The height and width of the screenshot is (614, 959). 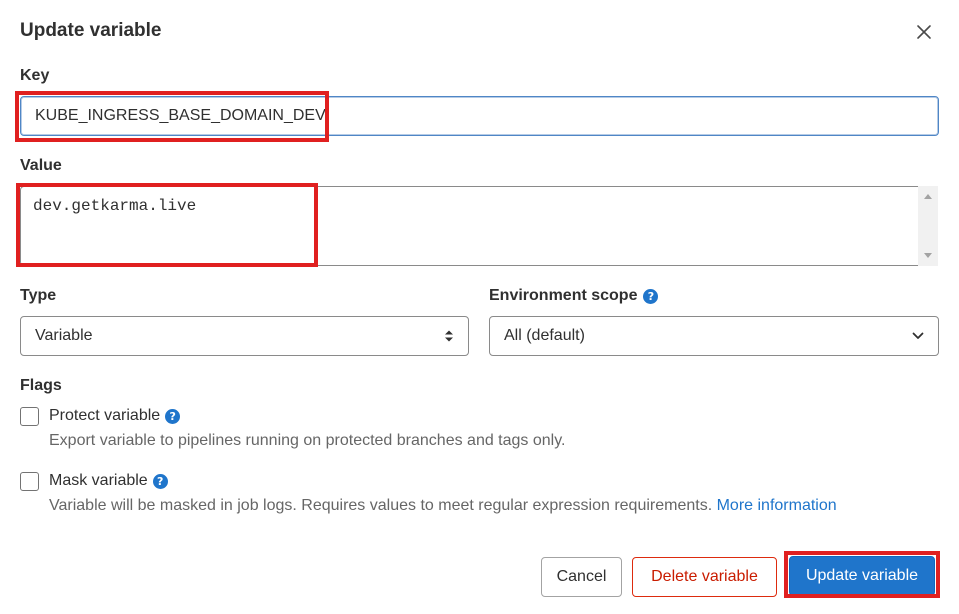 What do you see at coordinates (777, 505) in the screenshot?
I see `more-information-link: More information` at bounding box center [777, 505].